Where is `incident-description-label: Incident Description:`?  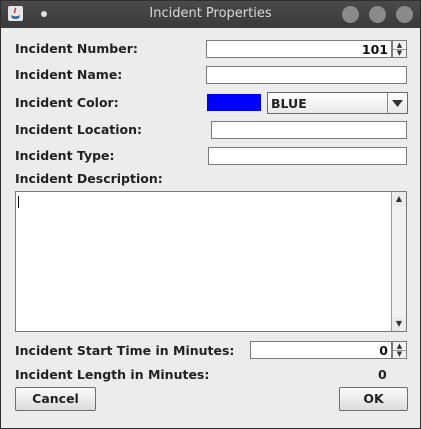 incident-description-label: Incident Description: is located at coordinates (89, 178).